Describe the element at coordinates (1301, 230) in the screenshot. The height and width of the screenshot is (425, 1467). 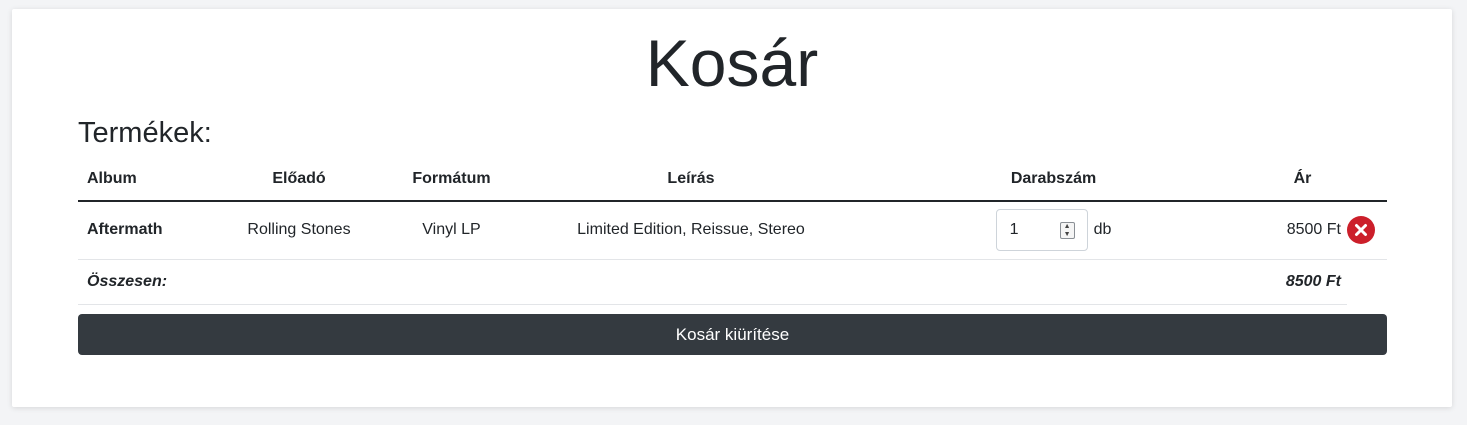
I see `cell-price: 8500 Ft` at that location.